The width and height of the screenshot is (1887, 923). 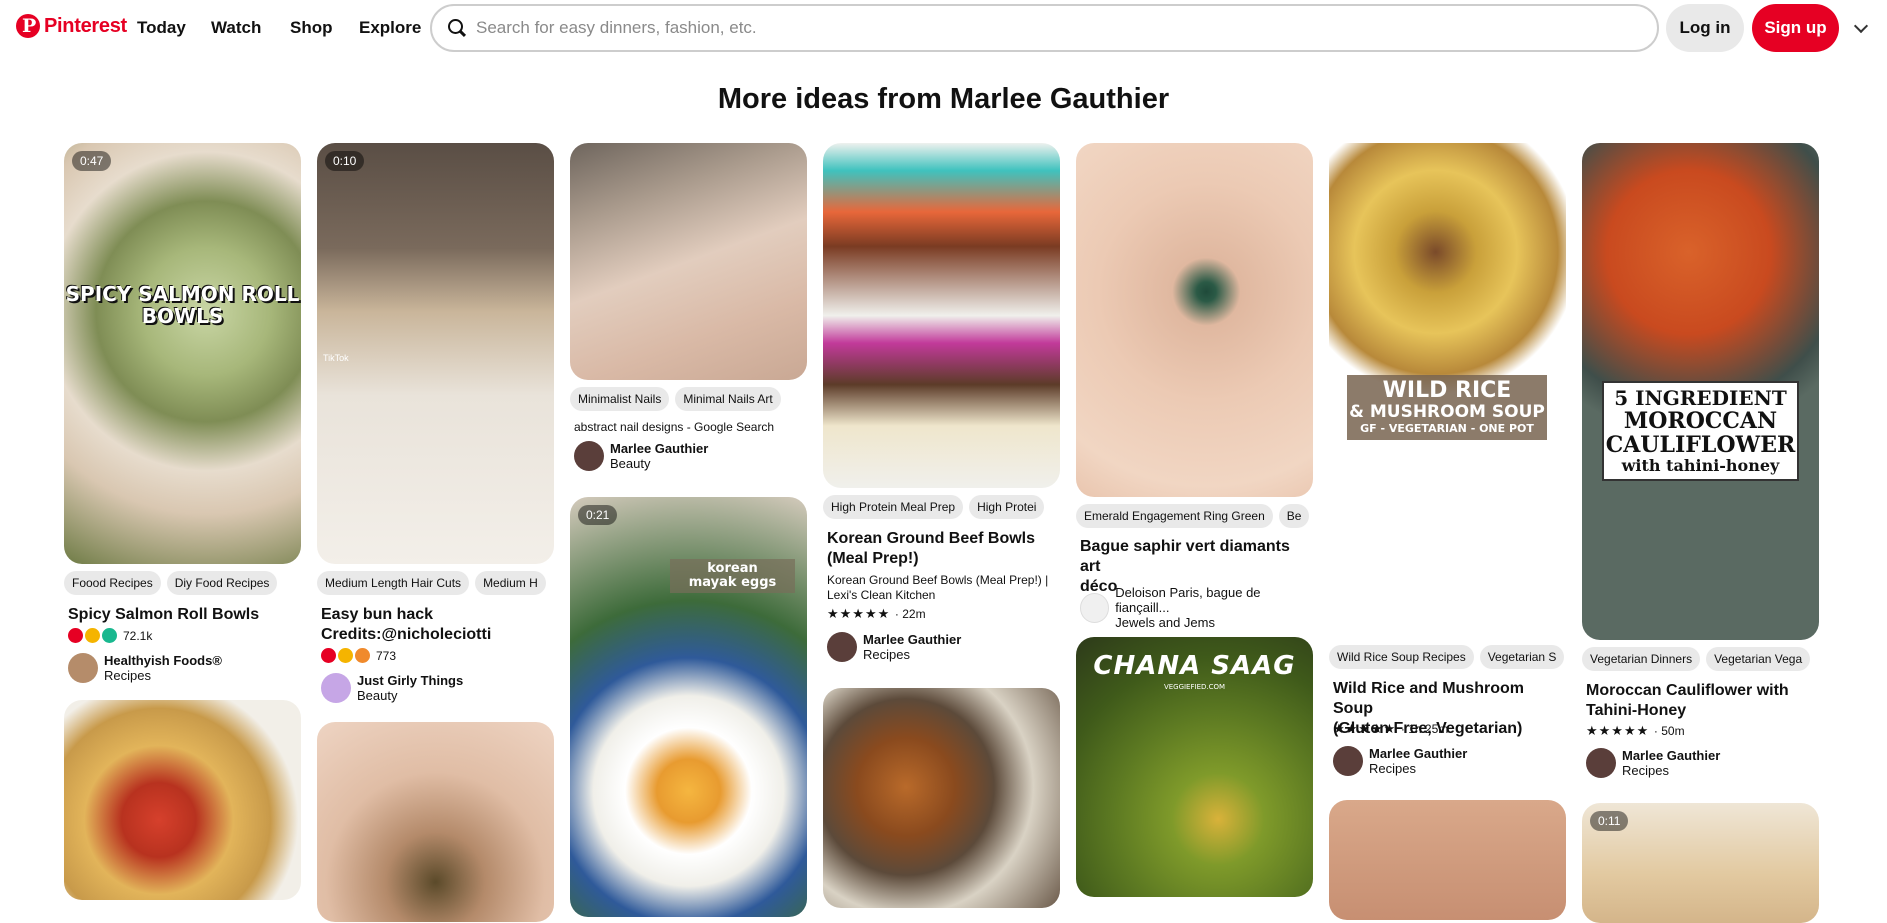 I want to click on nav-watch: Watch, so click(x=236, y=28).